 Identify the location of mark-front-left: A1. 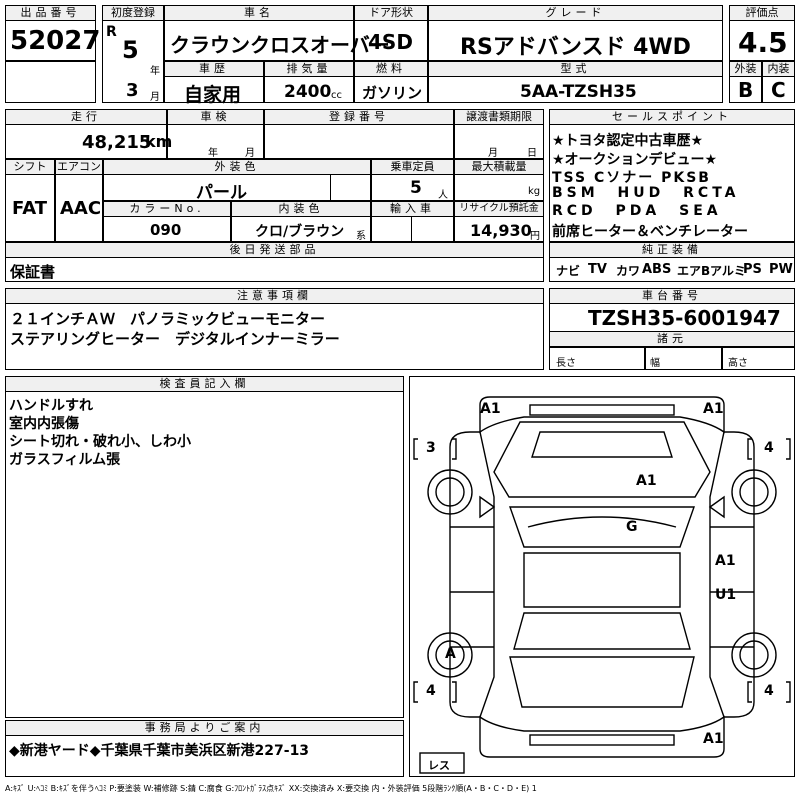
(490, 409).